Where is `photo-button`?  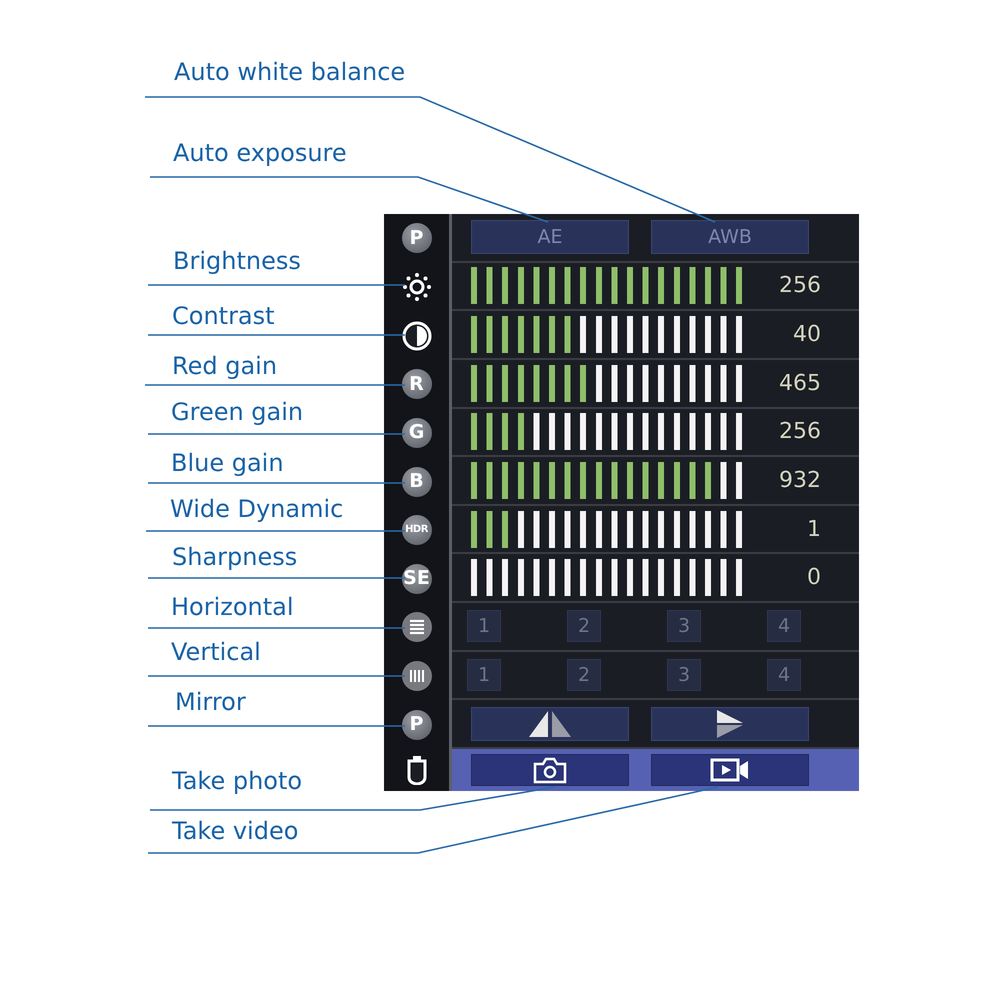 photo-button is located at coordinates (550, 770).